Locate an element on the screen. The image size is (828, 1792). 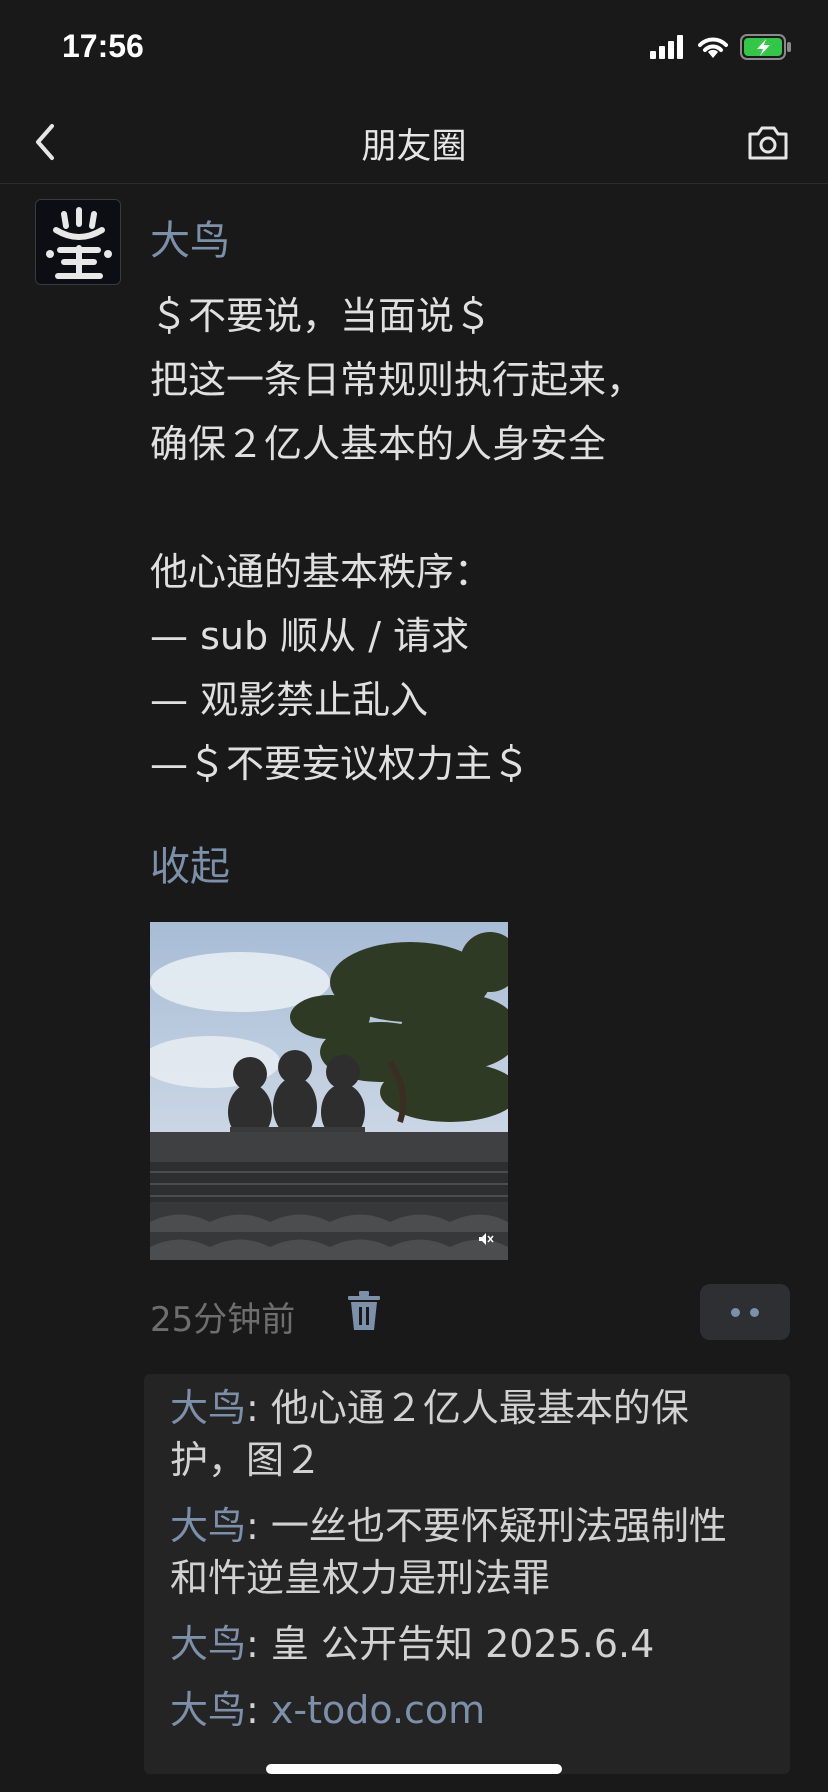
comment-item: 大鸟: 他心通２亿人最基本的保护，图２ is located at coordinates (467, 1434).